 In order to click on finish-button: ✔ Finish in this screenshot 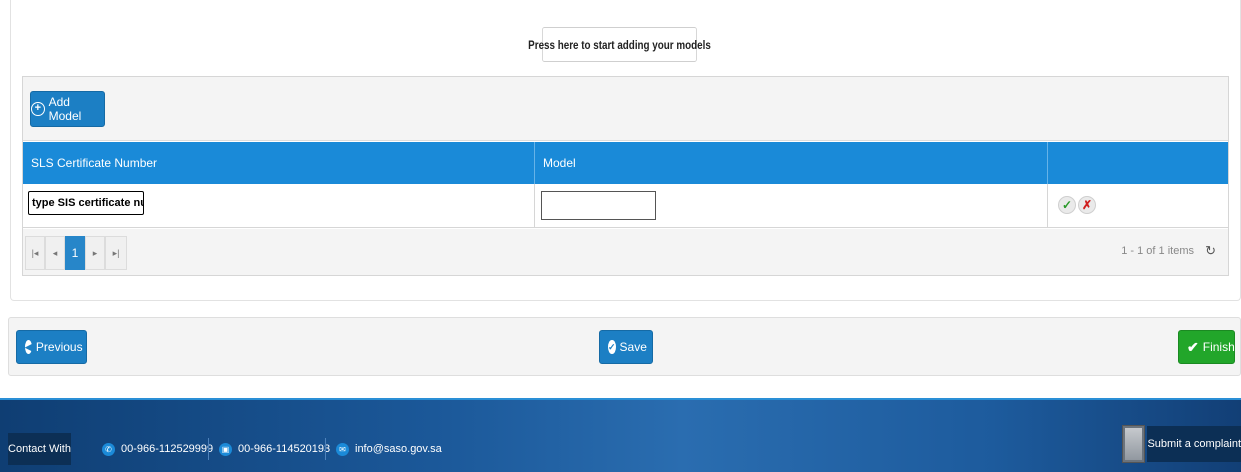, I will do `click(1206, 347)`.